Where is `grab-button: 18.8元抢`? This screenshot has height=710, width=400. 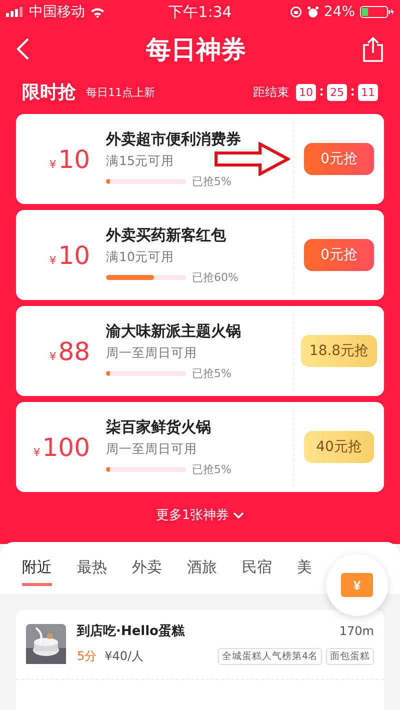
grab-button: 18.8元抢 is located at coordinates (339, 351).